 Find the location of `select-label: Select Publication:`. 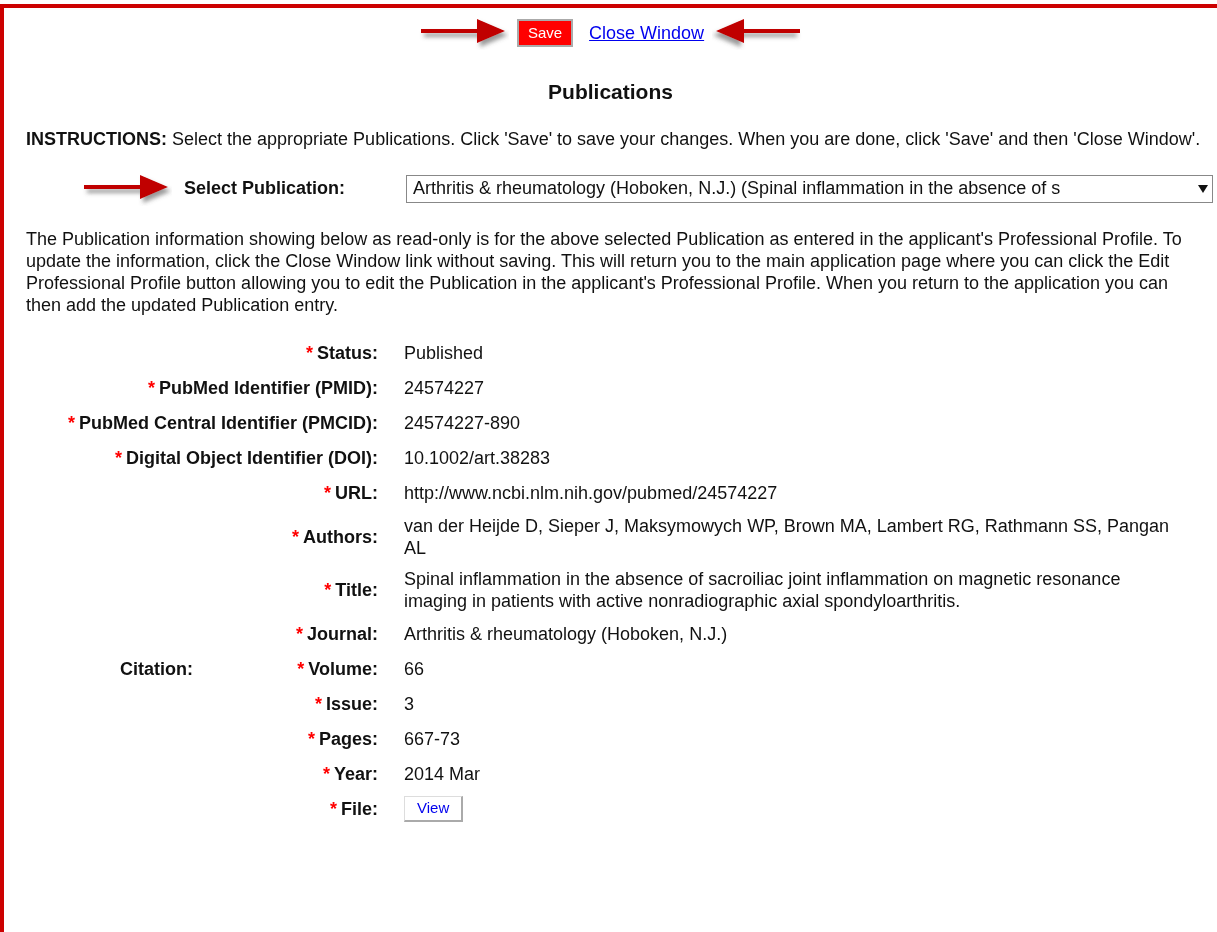

select-label: Select Publication: is located at coordinates (265, 188).